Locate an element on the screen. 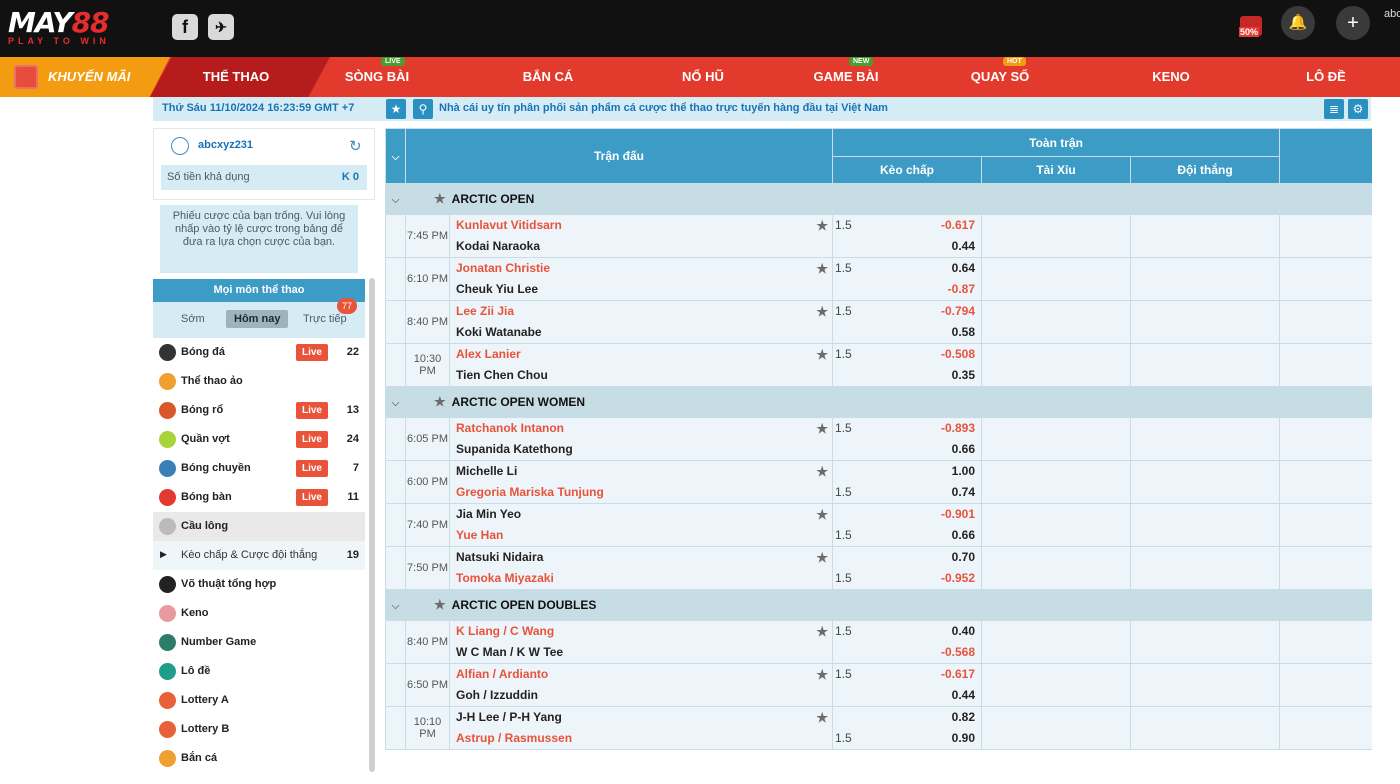  away-odds-button: 0.90 is located at coordinates (907, 738).